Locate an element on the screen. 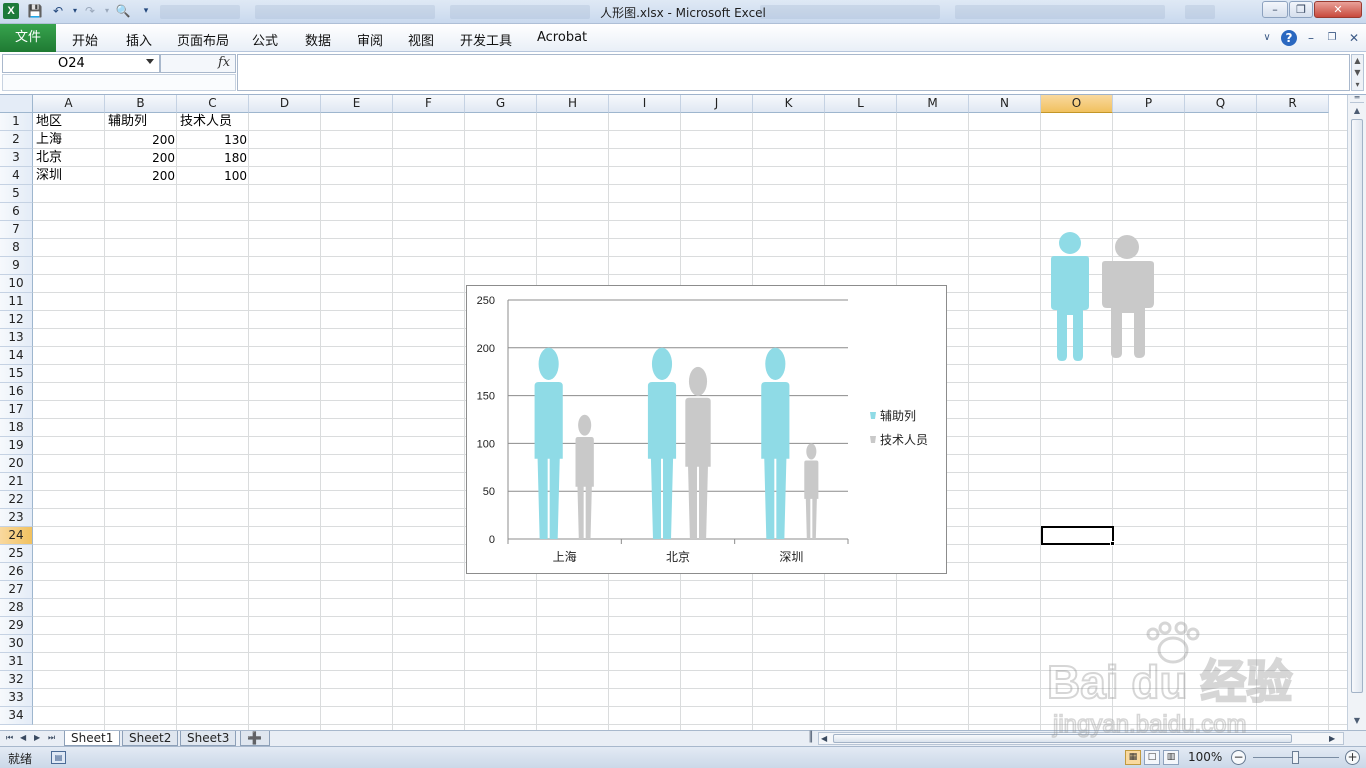  active-cell-O24 is located at coordinates (1077, 535).